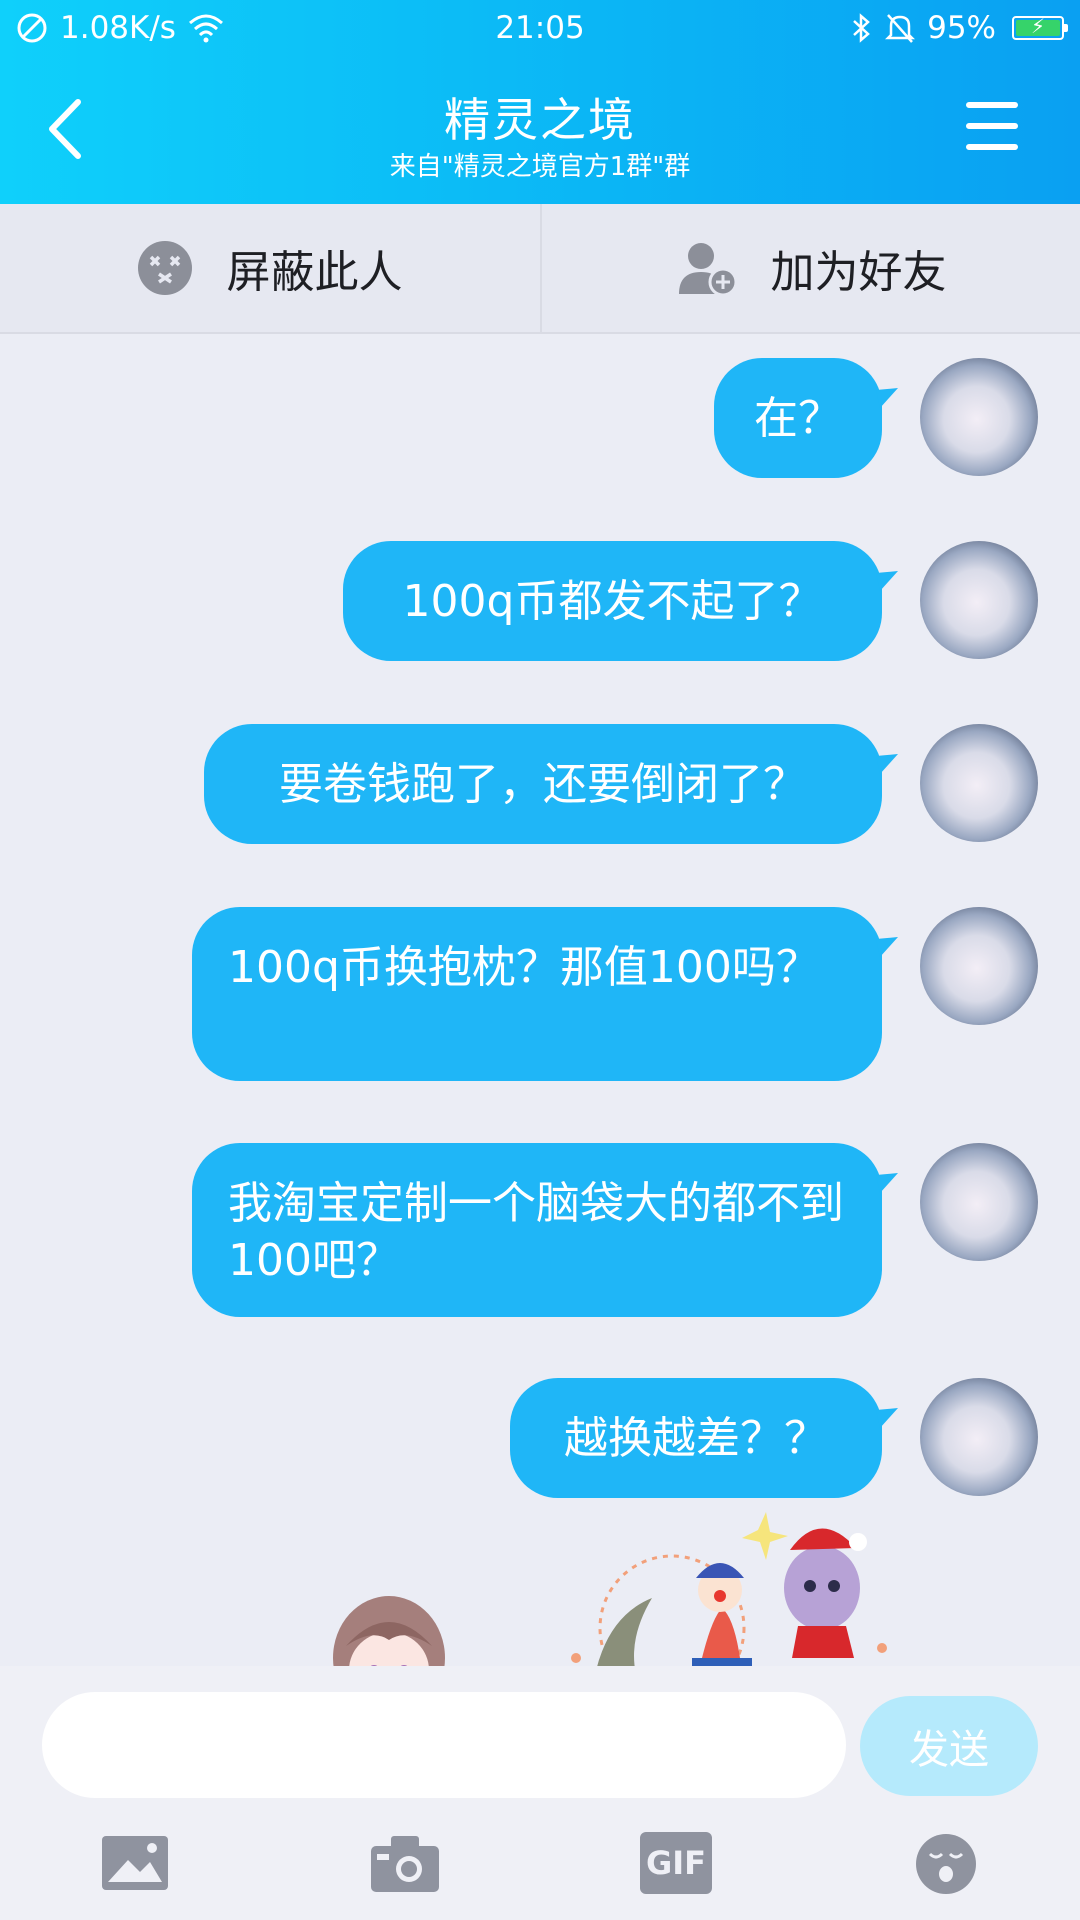 The image size is (1080, 1920). I want to click on send-button: 发送, so click(949, 1746).